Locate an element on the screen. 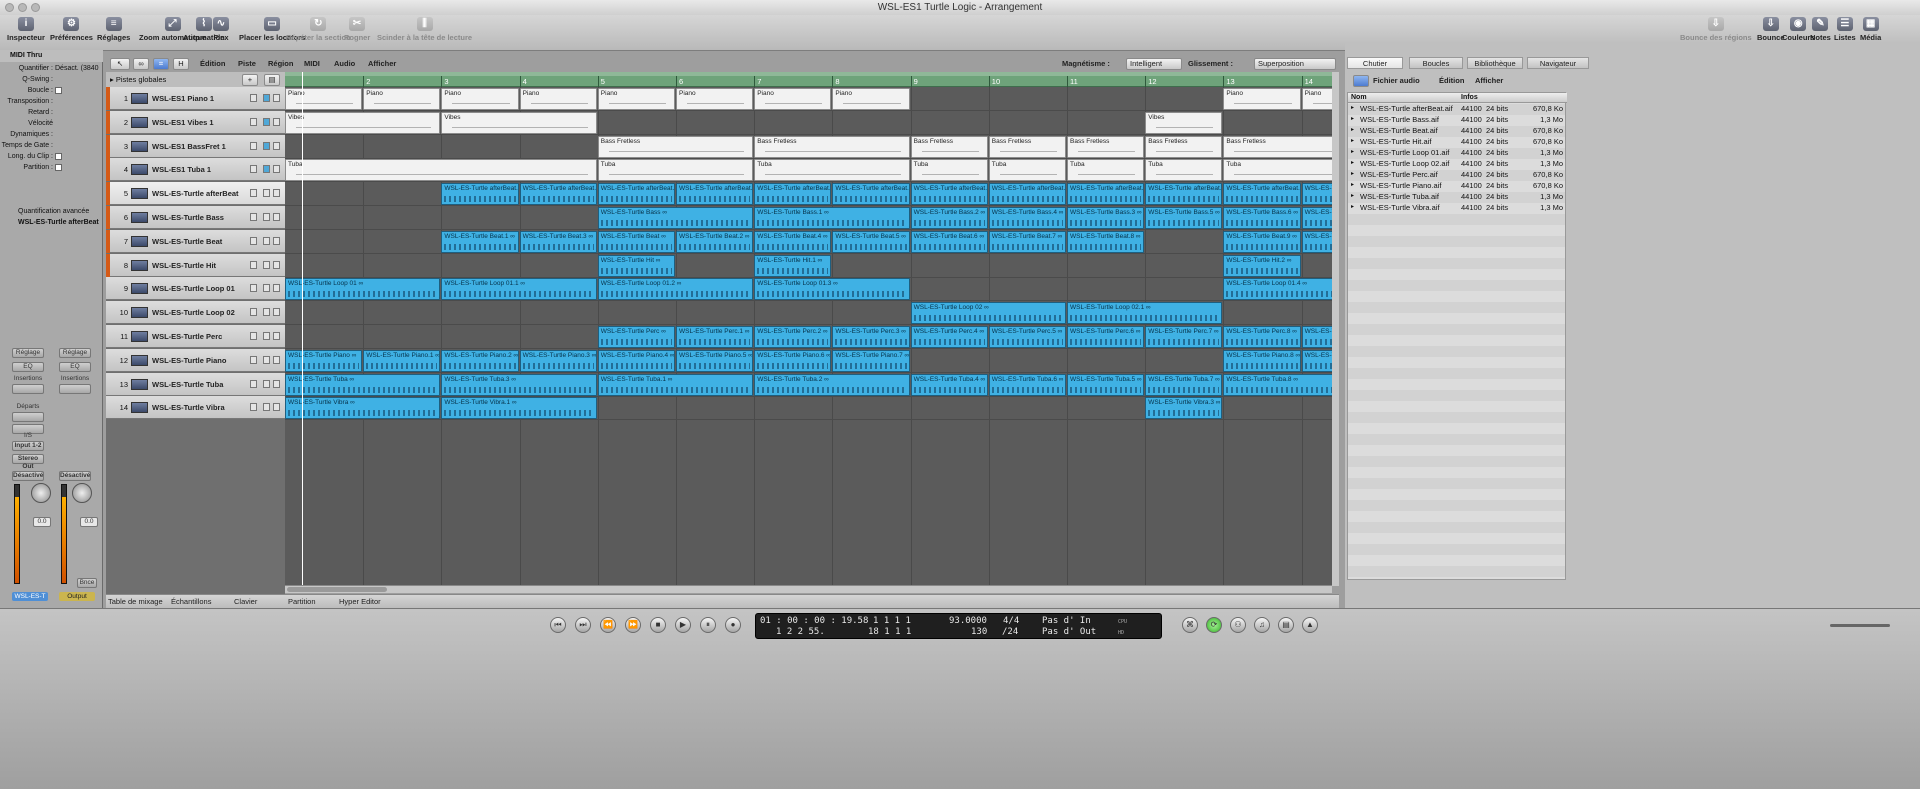  audio-region: WSL-ES-Turtle afterBeat.5 is located at coordinates (871, 194).